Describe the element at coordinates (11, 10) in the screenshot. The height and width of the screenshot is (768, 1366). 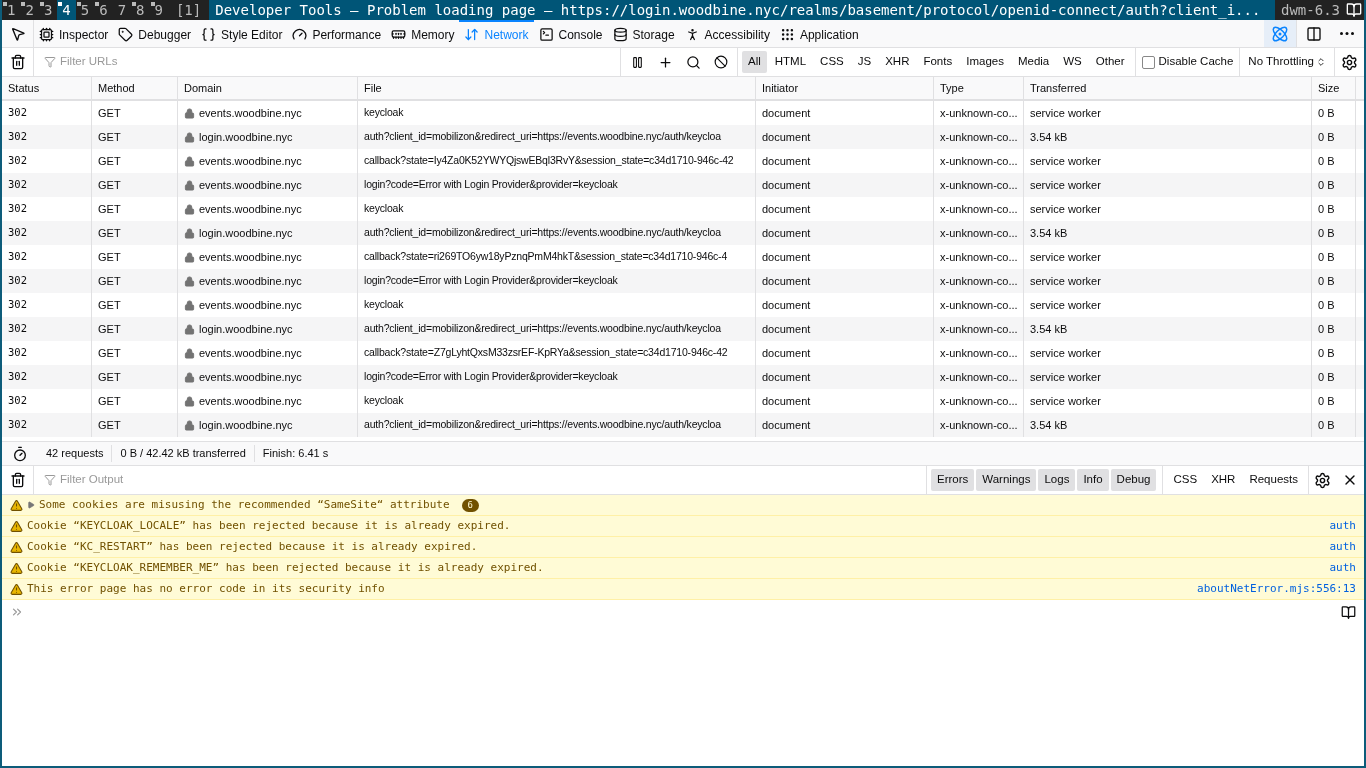
I see `workspace-tag: 1` at that location.